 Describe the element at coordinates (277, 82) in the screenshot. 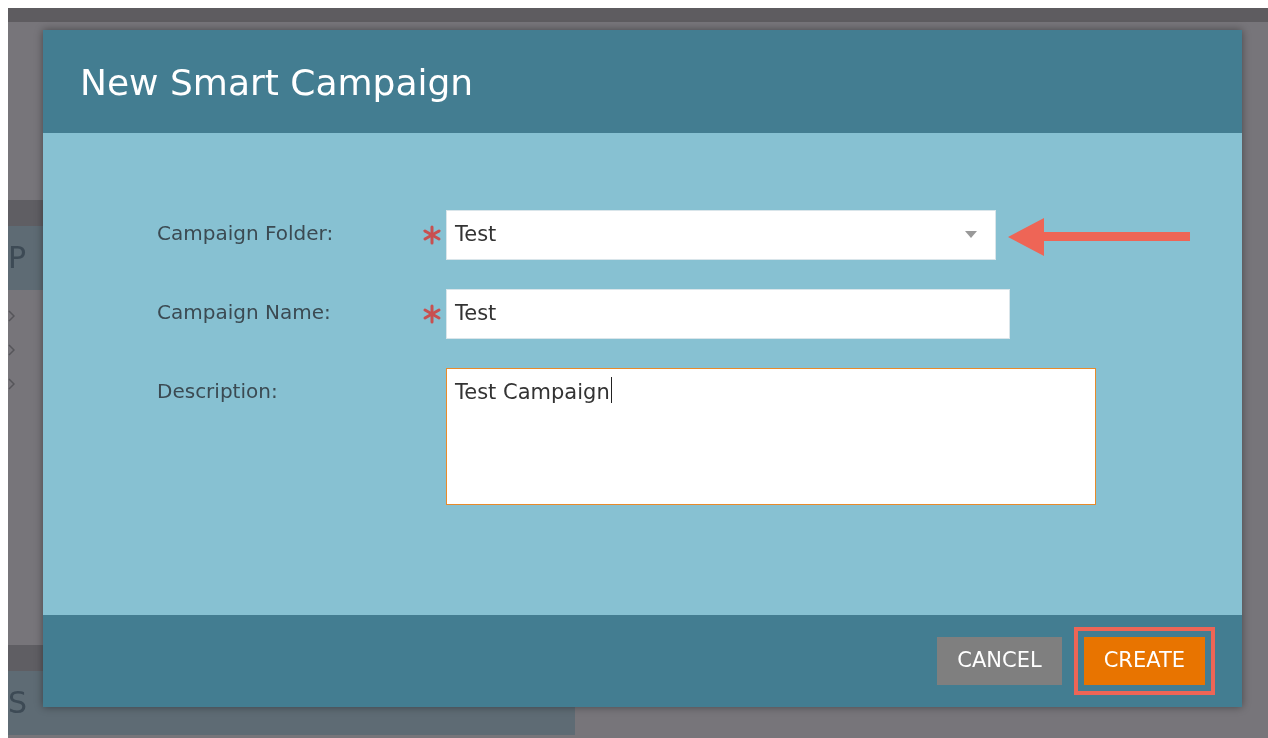

I see `dialog-title: New Smart Campaign` at that location.